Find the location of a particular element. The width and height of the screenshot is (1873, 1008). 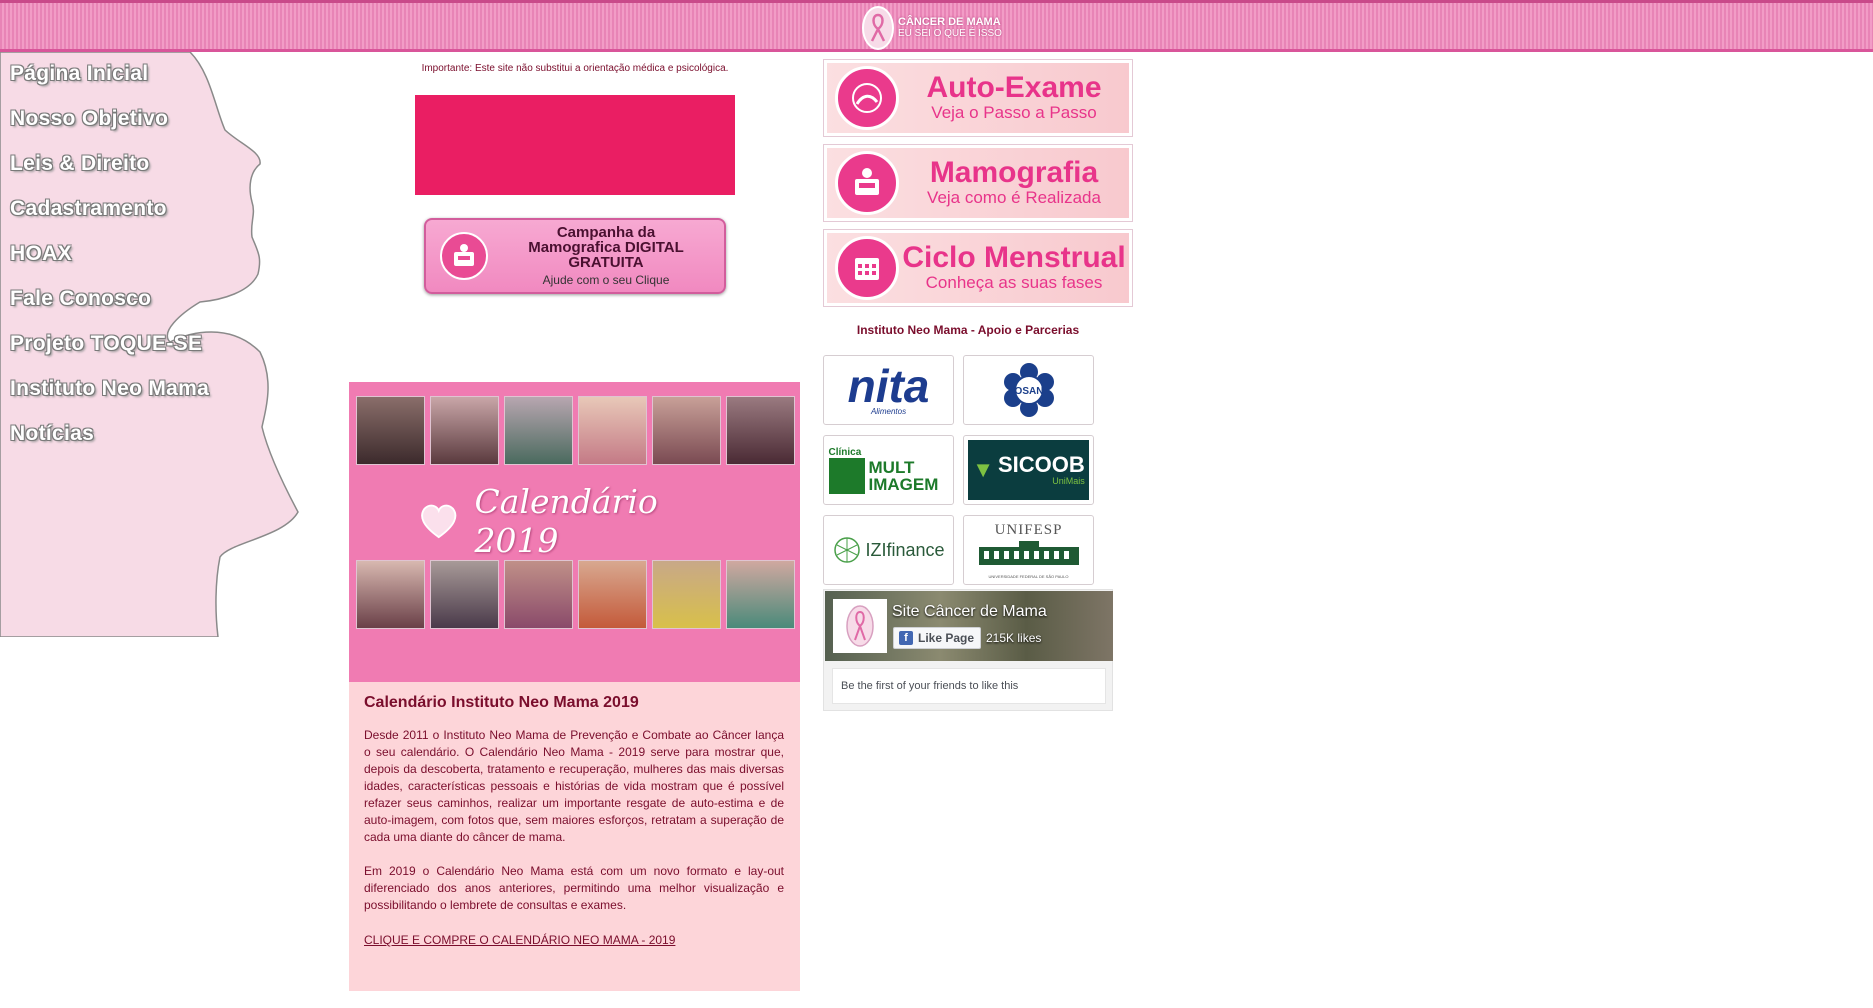

nav-item-cadastramento: Cadastramento is located at coordinates (88, 209).